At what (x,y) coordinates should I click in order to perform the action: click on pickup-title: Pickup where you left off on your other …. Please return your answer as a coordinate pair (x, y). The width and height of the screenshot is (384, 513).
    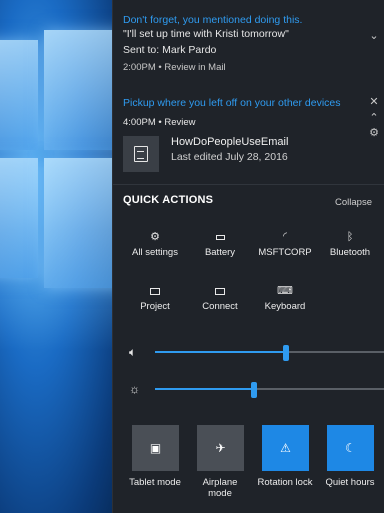
    Looking at the image, I should click on (232, 103).